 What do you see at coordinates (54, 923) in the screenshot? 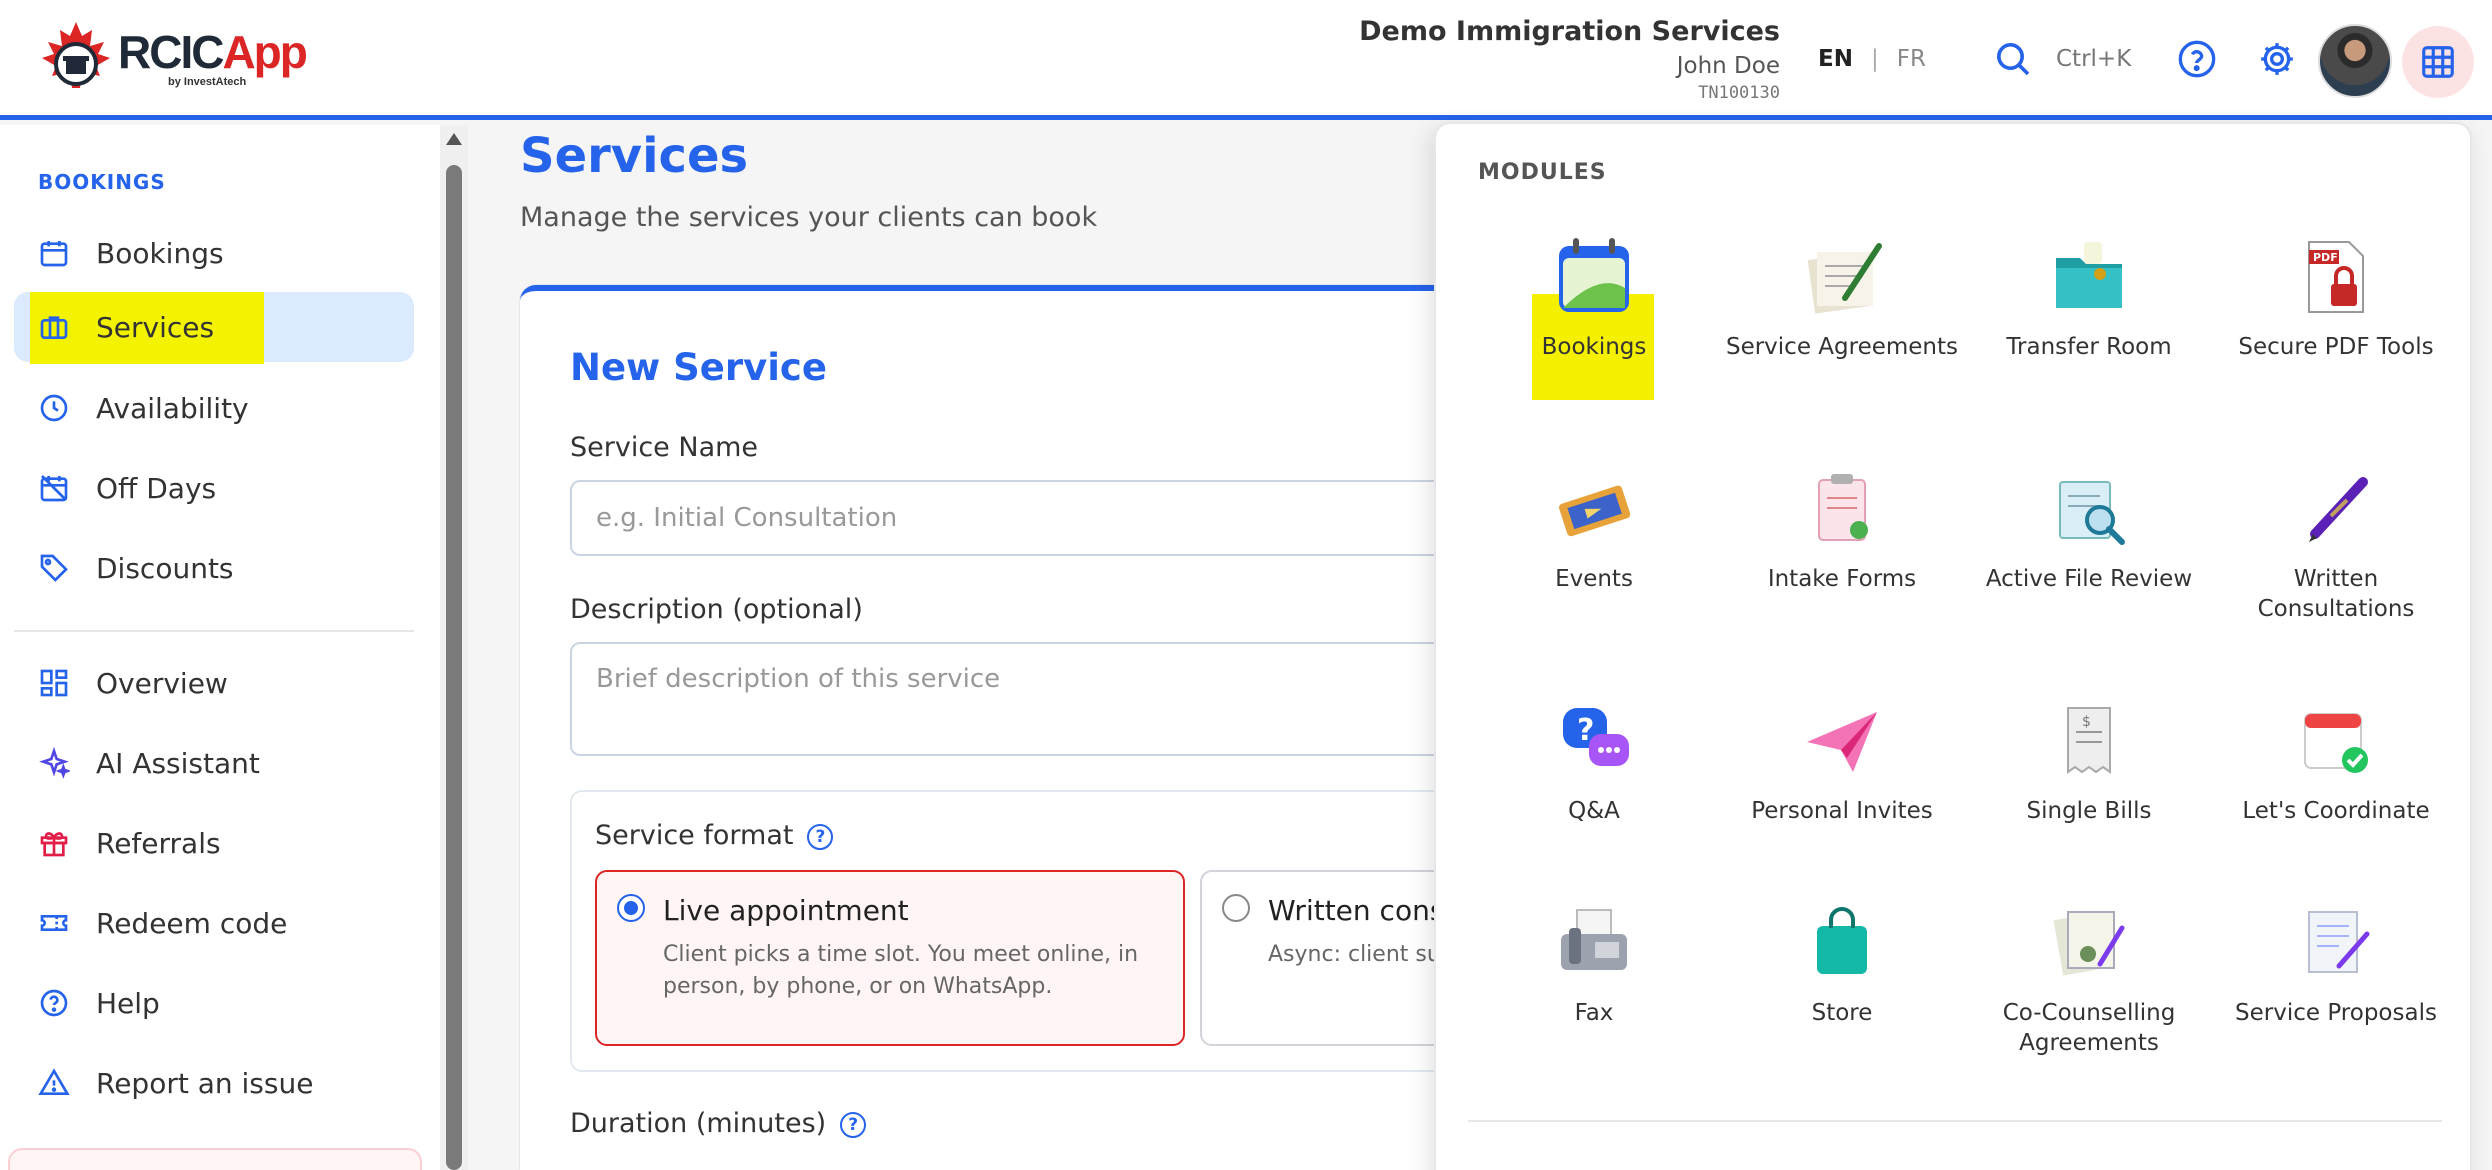
I see `ticket-icon` at bounding box center [54, 923].